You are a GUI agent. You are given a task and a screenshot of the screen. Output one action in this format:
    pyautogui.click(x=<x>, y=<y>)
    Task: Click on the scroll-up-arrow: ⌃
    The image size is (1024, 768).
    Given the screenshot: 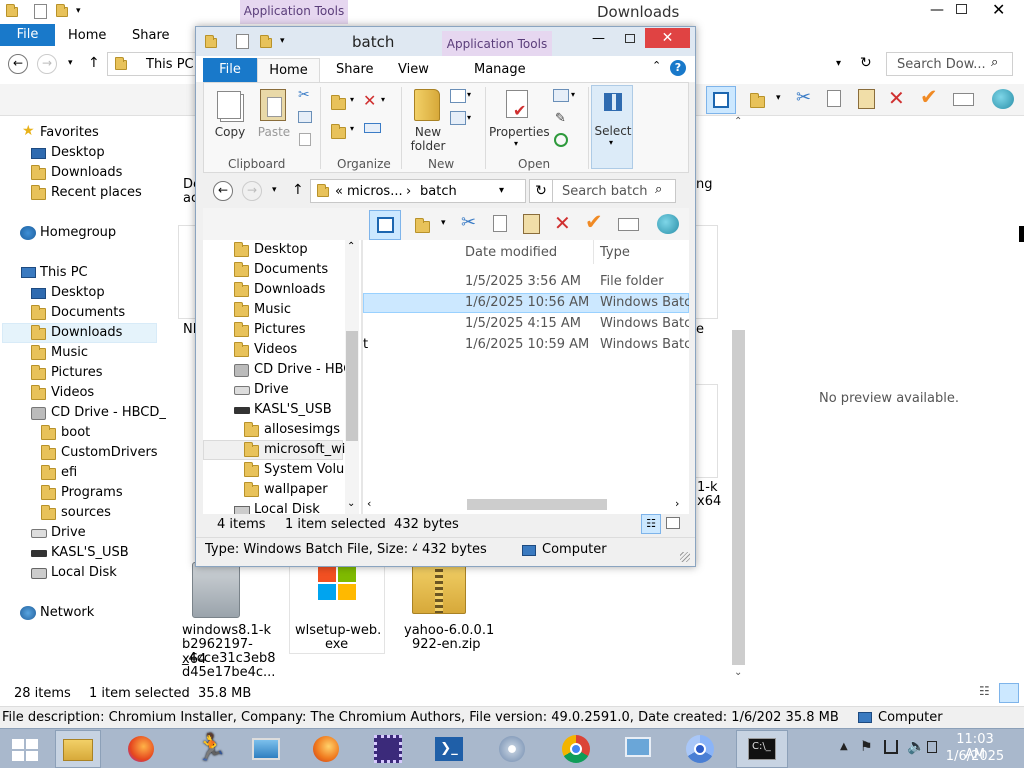 What is the action you would take?
    pyautogui.click(x=738, y=121)
    